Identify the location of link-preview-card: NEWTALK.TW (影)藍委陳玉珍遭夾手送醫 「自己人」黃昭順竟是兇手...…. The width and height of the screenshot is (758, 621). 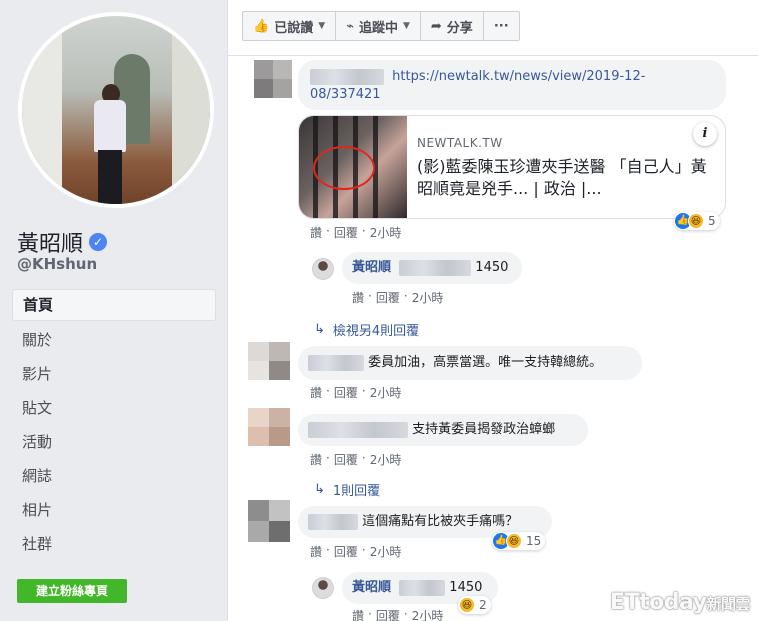
(512, 167).